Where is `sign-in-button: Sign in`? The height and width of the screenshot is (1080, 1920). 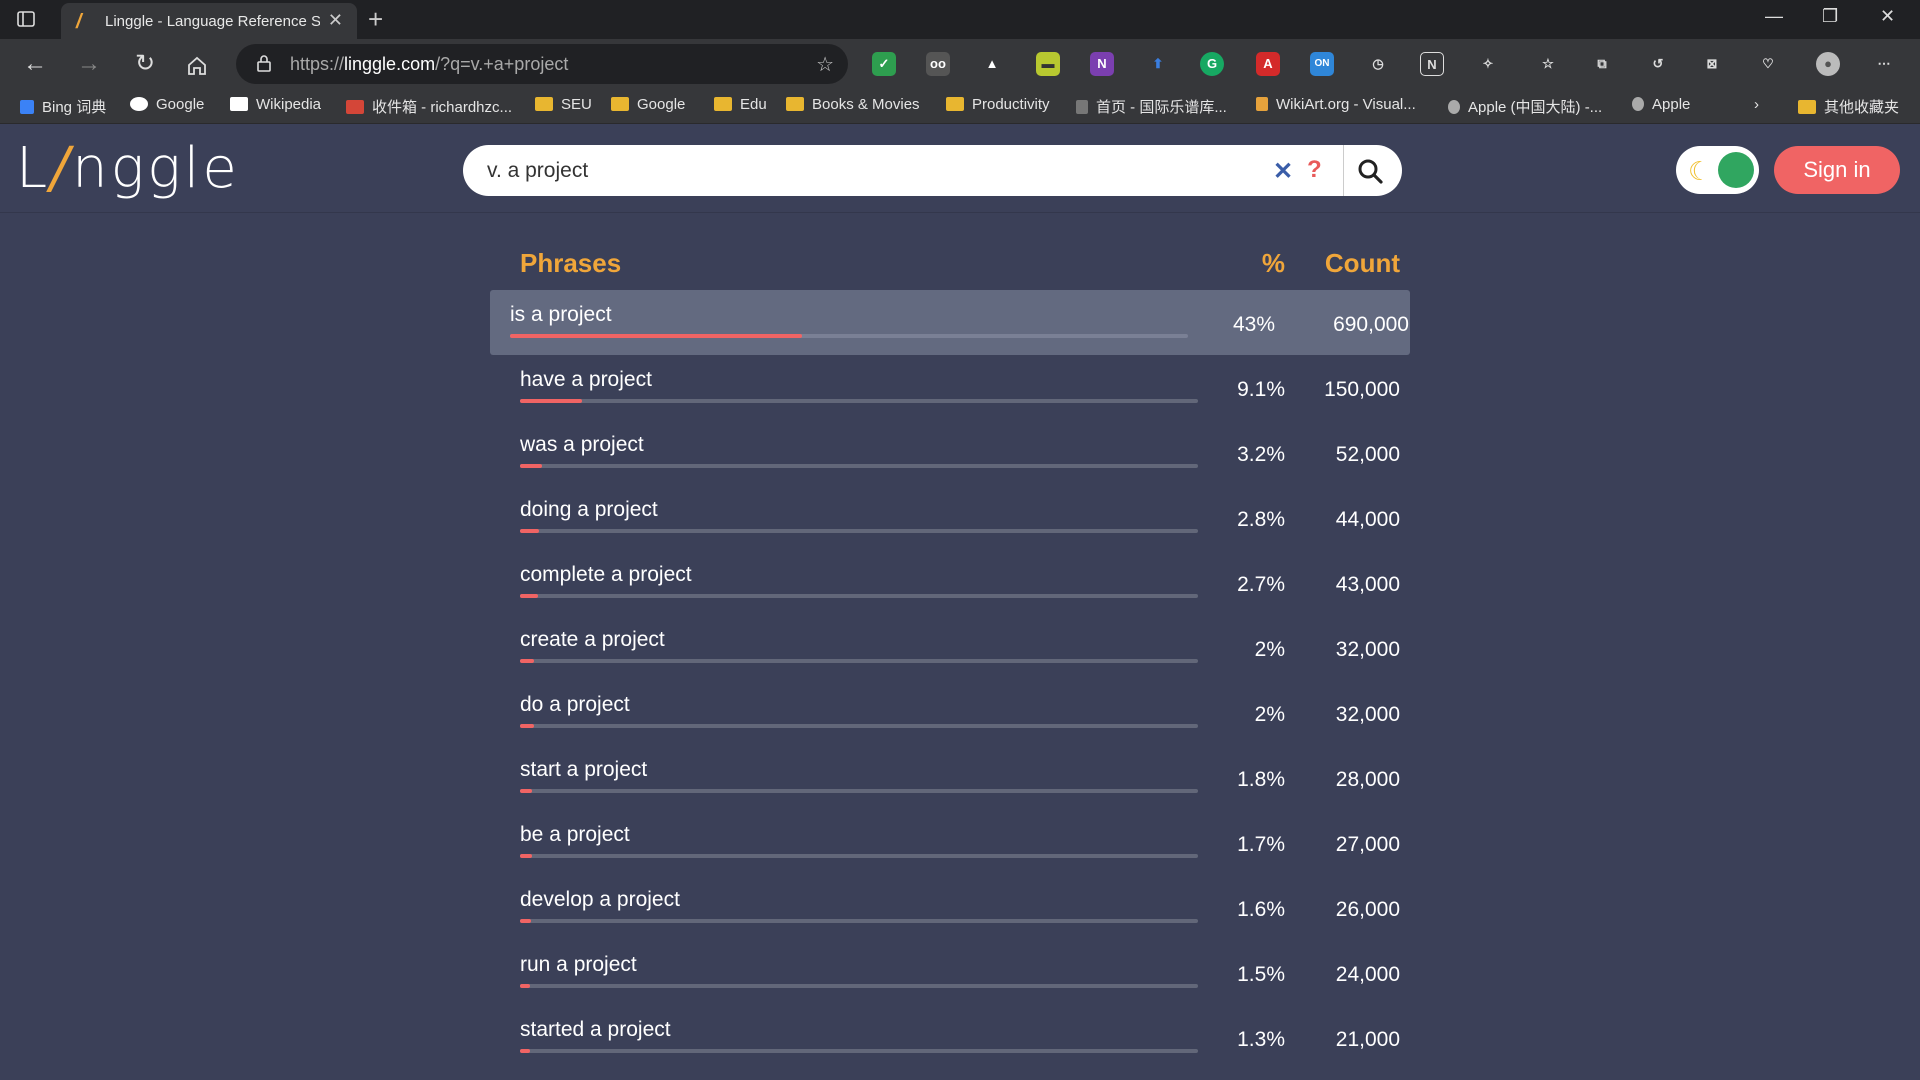
sign-in-button: Sign in is located at coordinates (1837, 170).